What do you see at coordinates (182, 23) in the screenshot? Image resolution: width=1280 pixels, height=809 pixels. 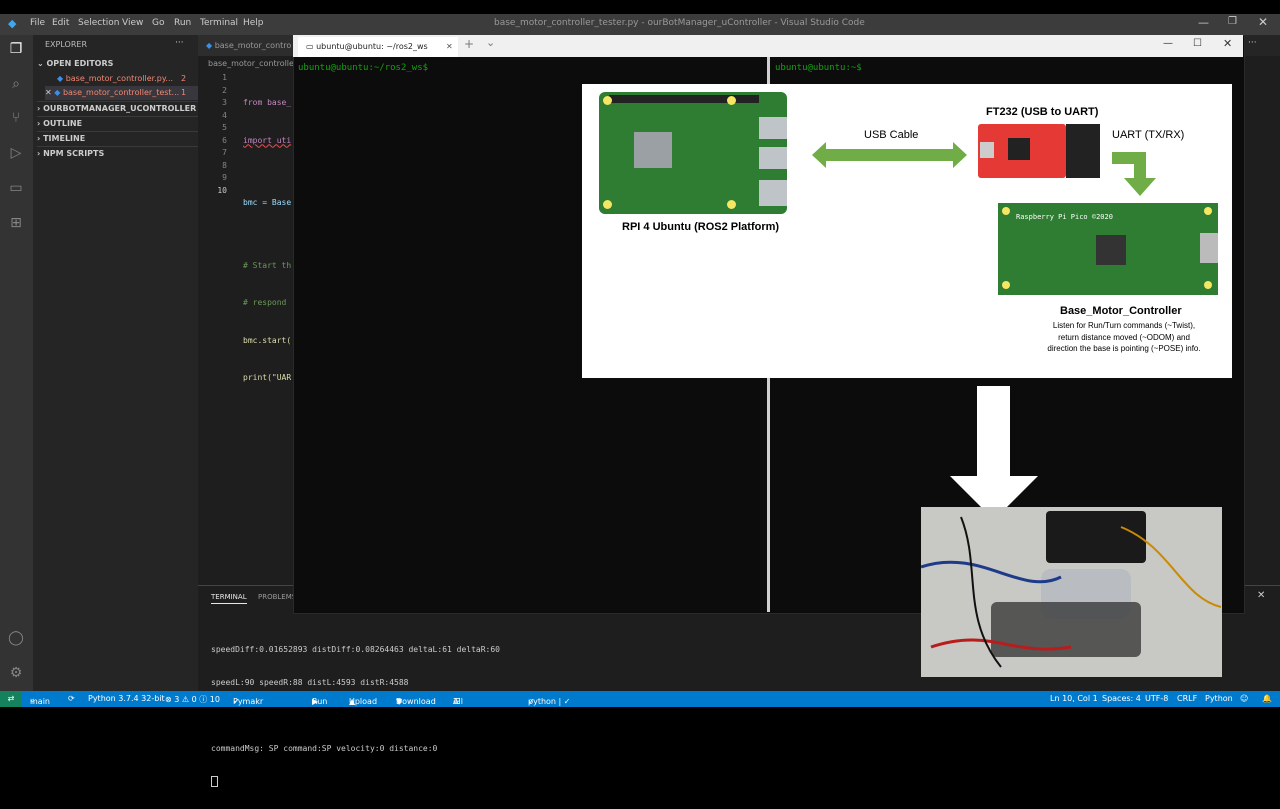 I see `menu-run: Run` at bounding box center [182, 23].